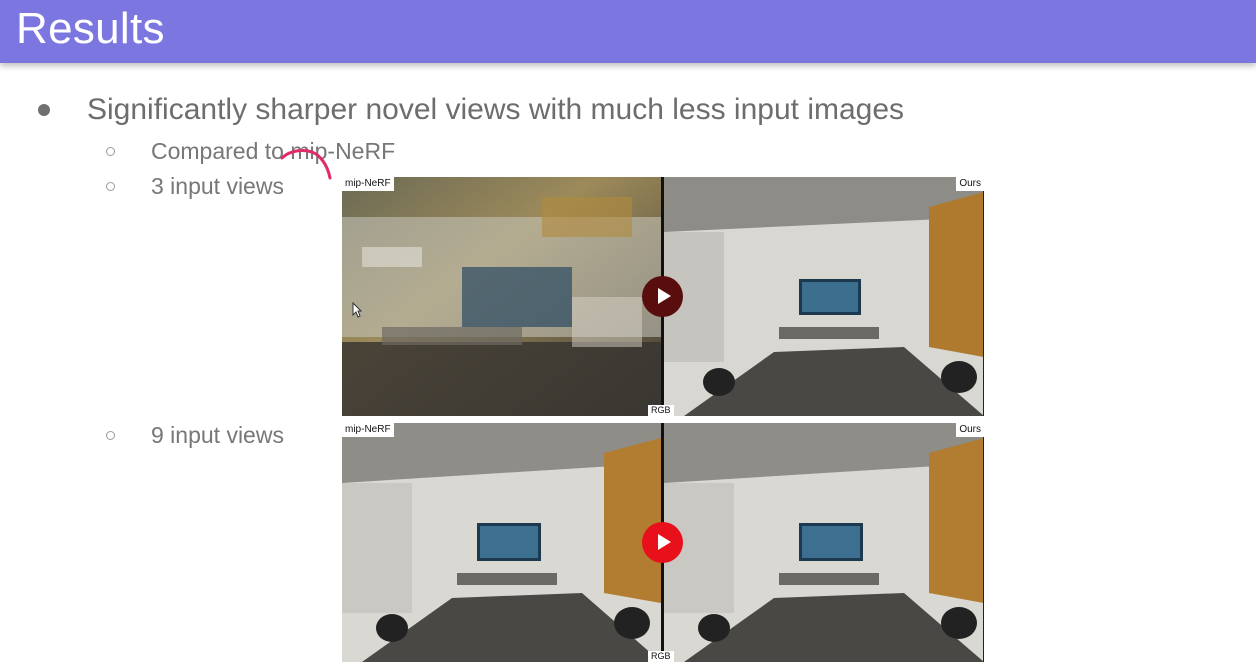  What do you see at coordinates (273, 151) in the screenshot?
I see `sub-item-compared: Compared to mip-NeRF` at bounding box center [273, 151].